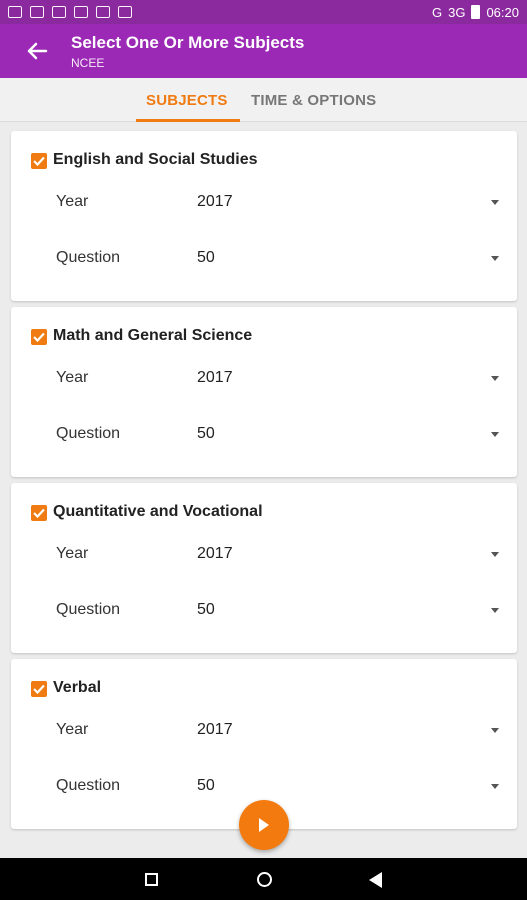 Image resolution: width=527 pixels, height=900 pixels. What do you see at coordinates (437, 12) in the screenshot?
I see `carrier-indicator: G` at bounding box center [437, 12].